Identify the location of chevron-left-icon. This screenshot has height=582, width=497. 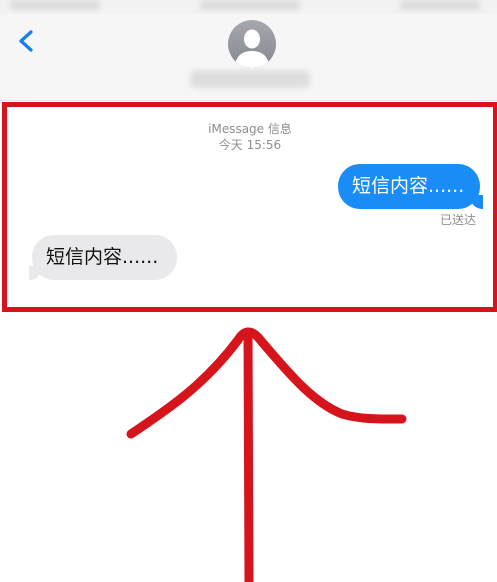
(26, 41).